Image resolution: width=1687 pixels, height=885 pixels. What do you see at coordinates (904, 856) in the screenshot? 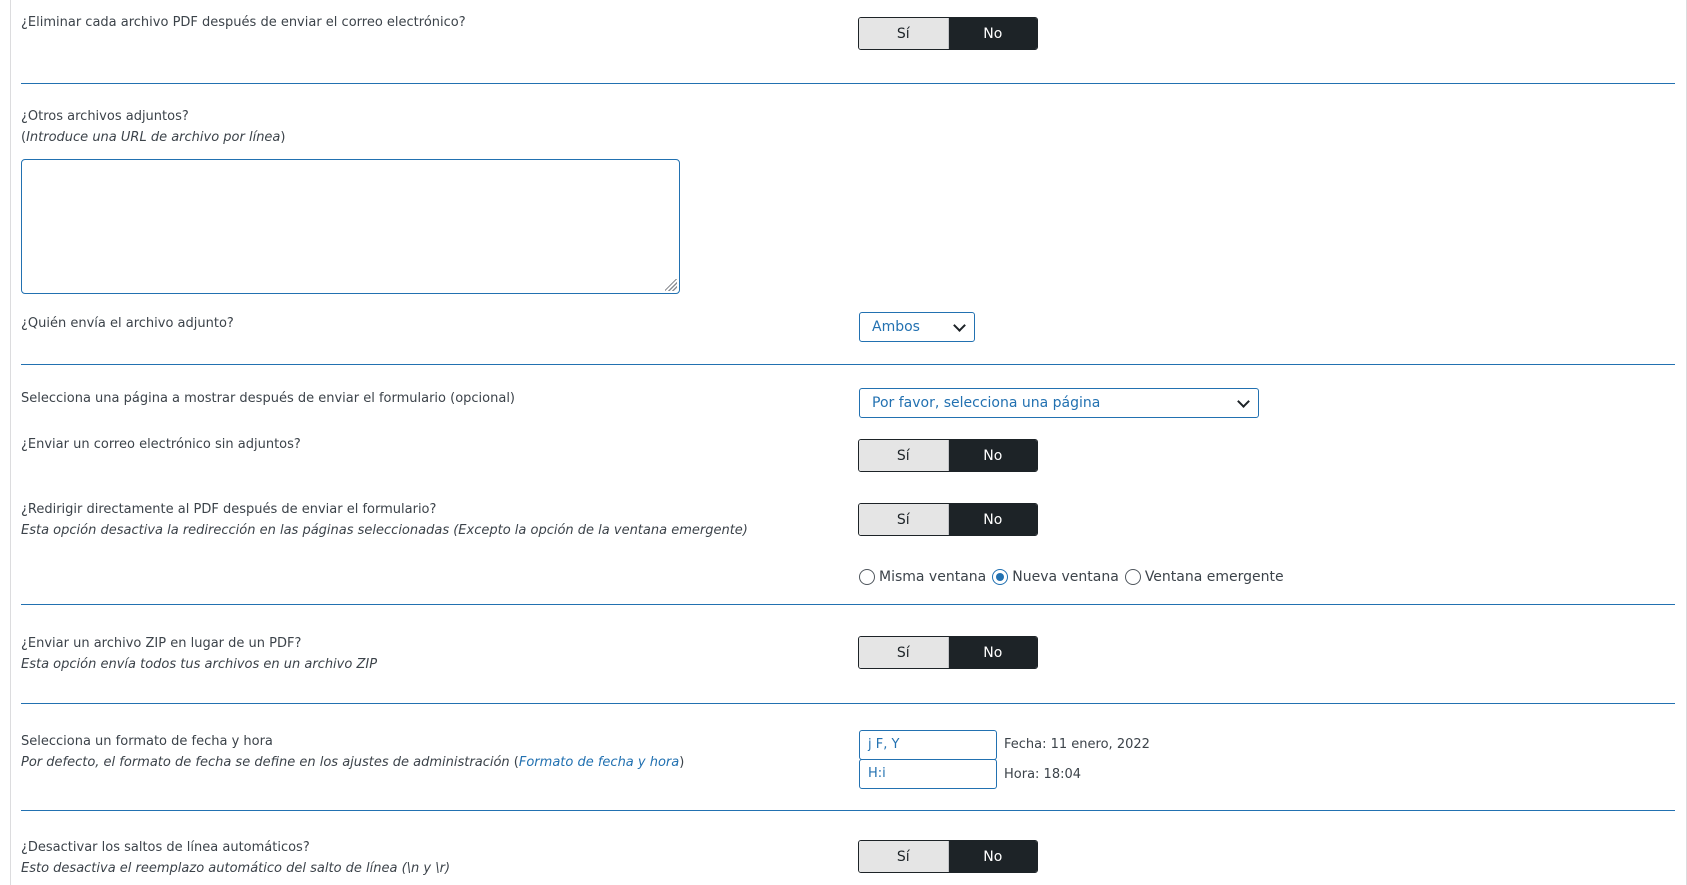
I see `line-breaks-yes-button: Sí` at bounding box center [904, 856].